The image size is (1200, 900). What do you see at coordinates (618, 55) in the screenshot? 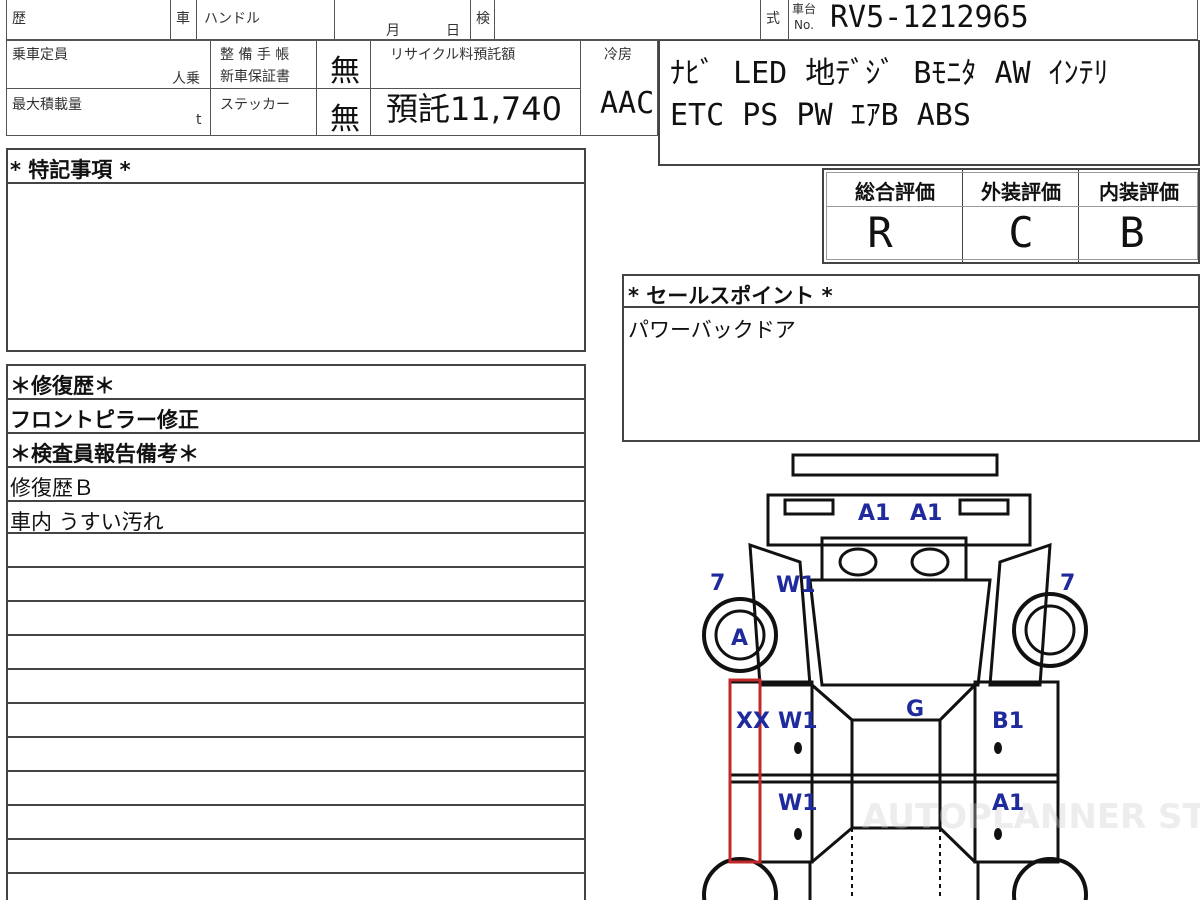
I see `aircon-label: 冷房` at bounding box center [618, 55].